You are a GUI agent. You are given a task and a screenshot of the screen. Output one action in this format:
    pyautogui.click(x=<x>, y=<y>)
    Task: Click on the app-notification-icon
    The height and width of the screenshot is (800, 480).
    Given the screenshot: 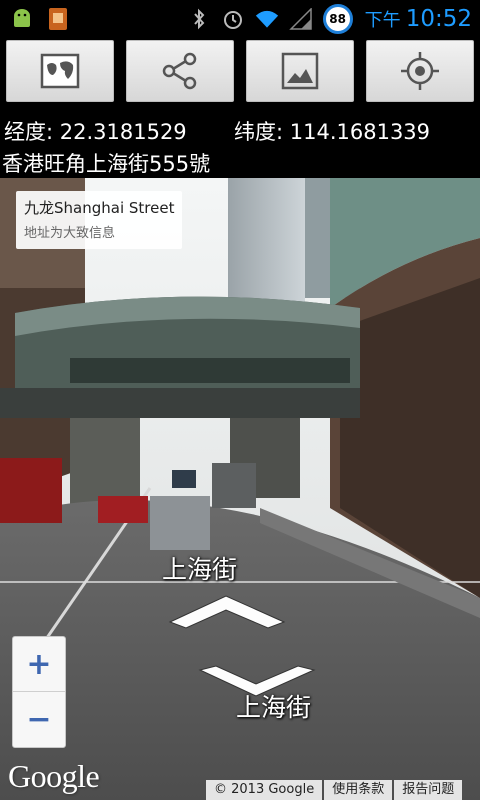 What is the action you would take?
    pyautogui.click(x=58, y=19)
    